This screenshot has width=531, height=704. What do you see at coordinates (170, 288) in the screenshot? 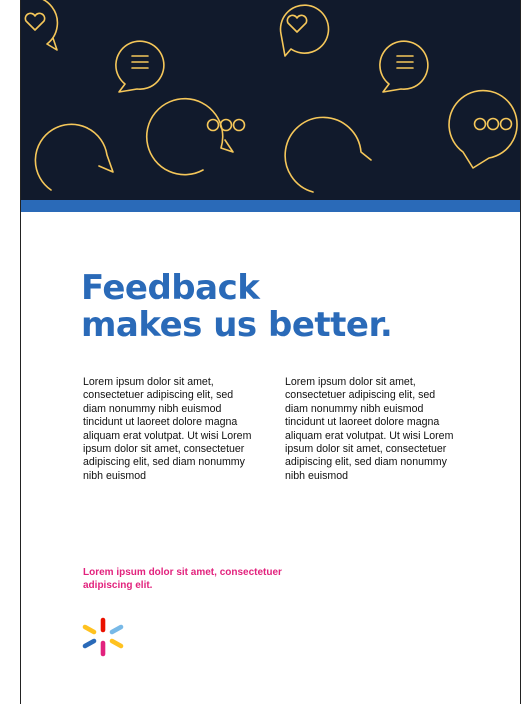
I see `headline-line-1: Feedback` at bounding box center [170, 288].